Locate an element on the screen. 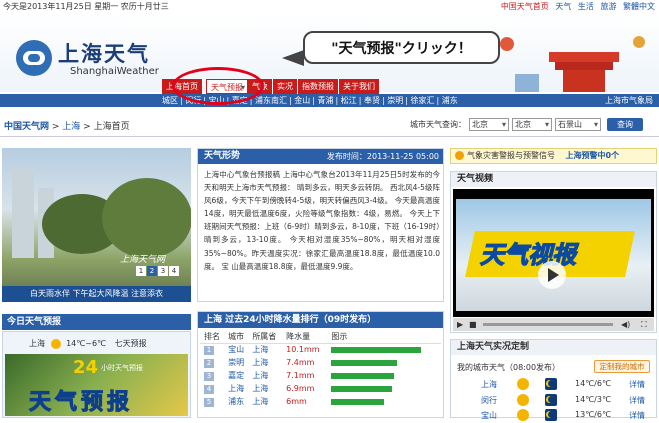 This screenshot has width=659, height=423. breadcrumb-site: 中国天气网 is located at coordinates (26, 127).